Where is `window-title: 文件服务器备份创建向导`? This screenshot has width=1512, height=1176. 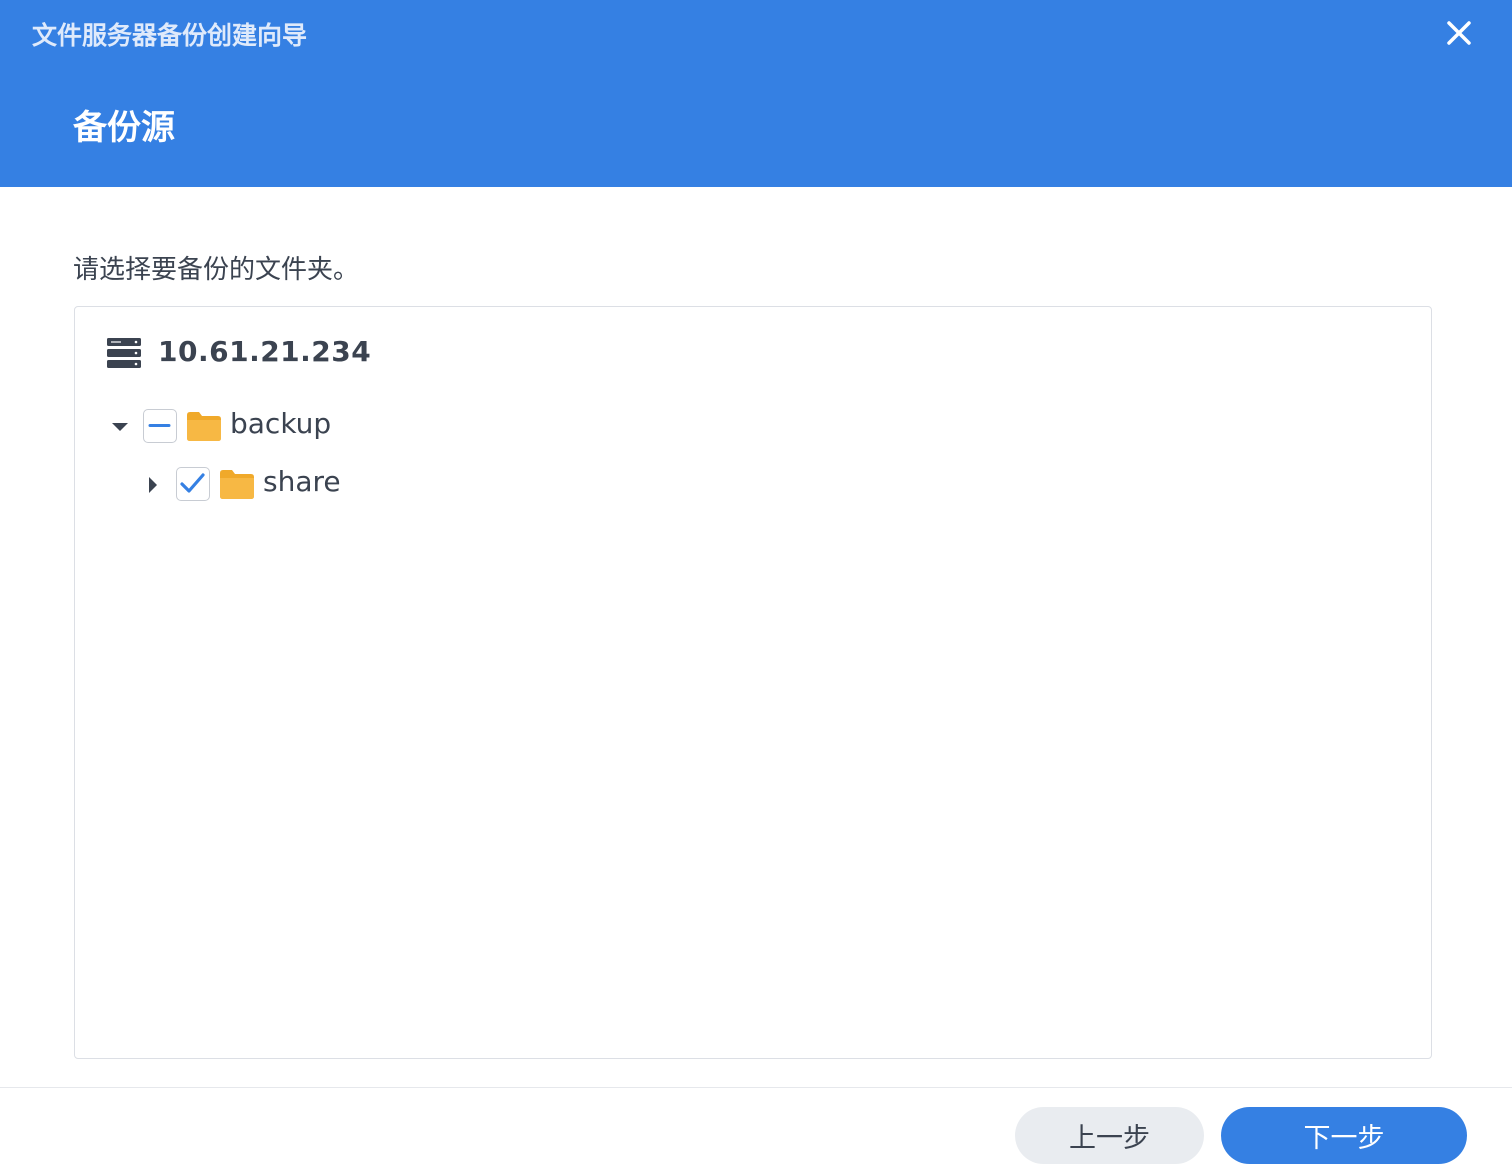 window-title: 文件服务器备份创建向导 is located at coordinates (170, 35).